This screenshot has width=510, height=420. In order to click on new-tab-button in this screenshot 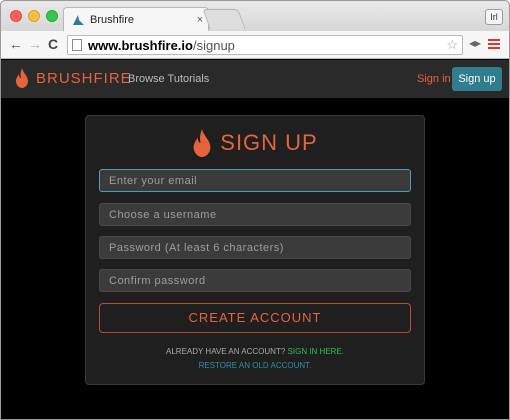, I will do `click(224, 19)`.